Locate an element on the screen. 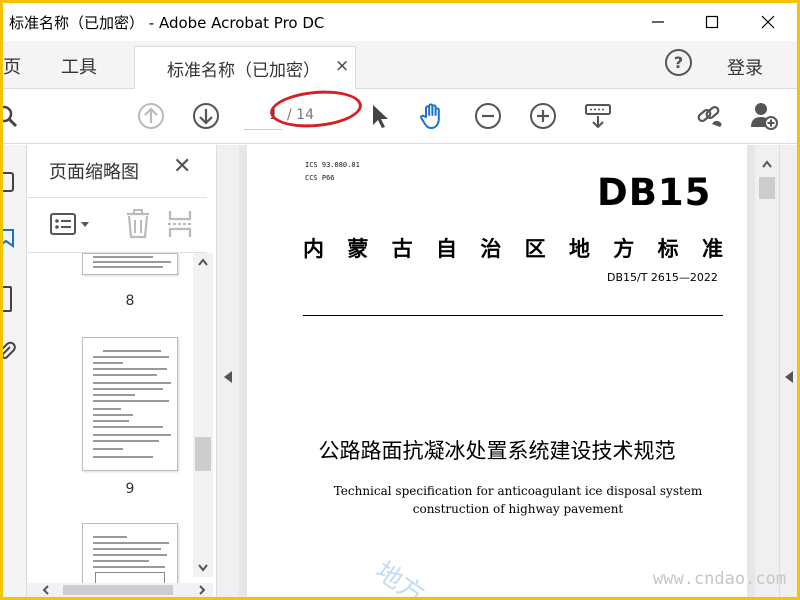  arrow-up-circle-icon is located at coordinates (151, 116).